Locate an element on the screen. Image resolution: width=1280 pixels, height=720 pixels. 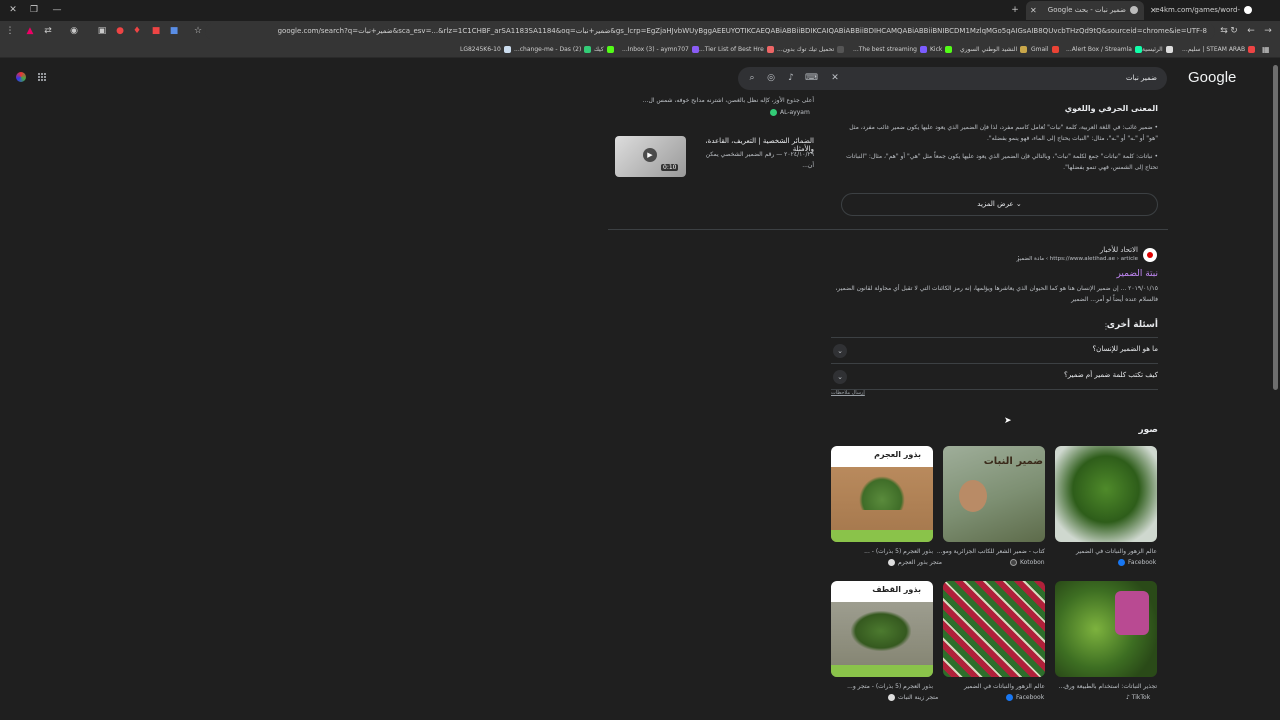
profile-icon: ◉ is located at coordinates (74, 31).